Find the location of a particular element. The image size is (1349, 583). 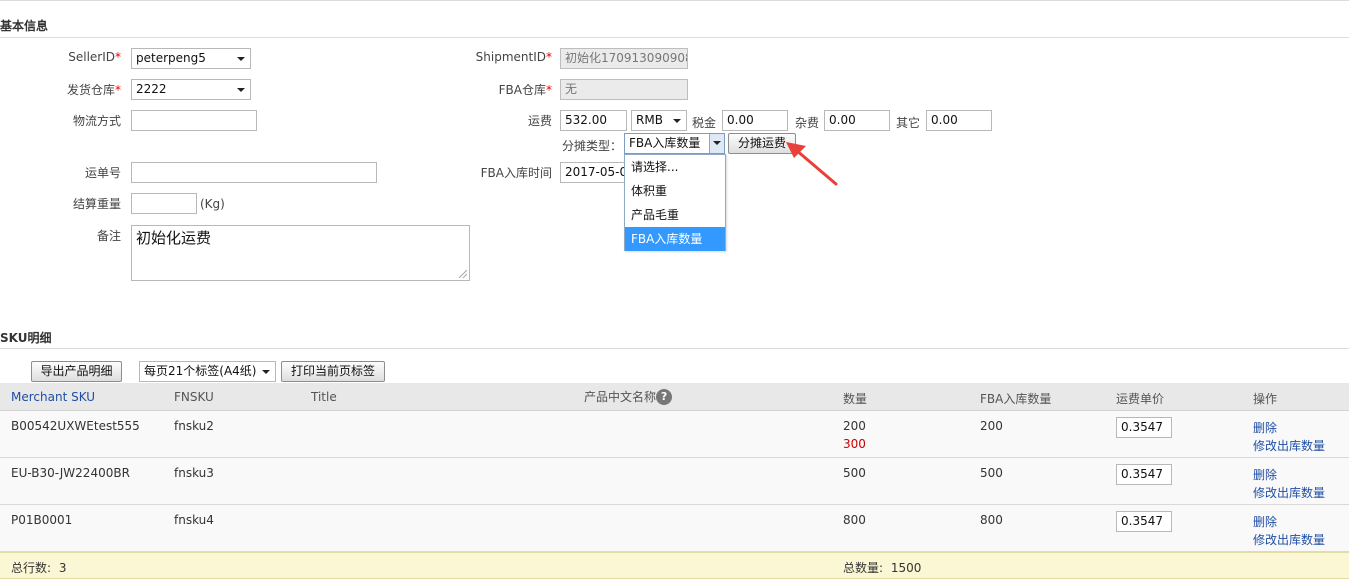

tracking-input is located at coordinates (254, 172).